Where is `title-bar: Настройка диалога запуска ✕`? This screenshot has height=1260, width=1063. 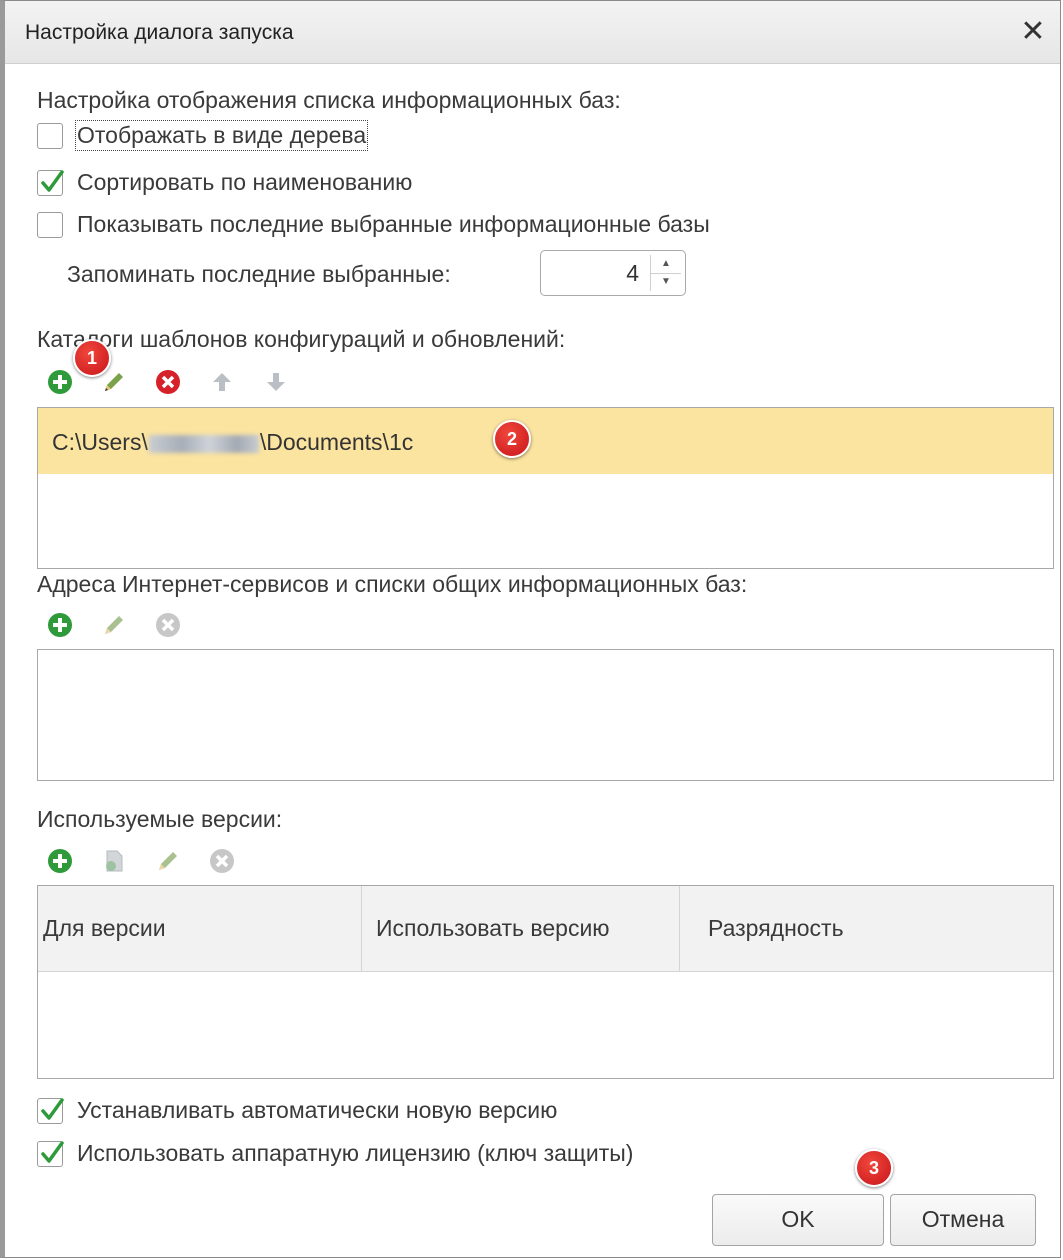
title-bar: Настройка диалога запуска ✕ is located at coordinates (532, 32).